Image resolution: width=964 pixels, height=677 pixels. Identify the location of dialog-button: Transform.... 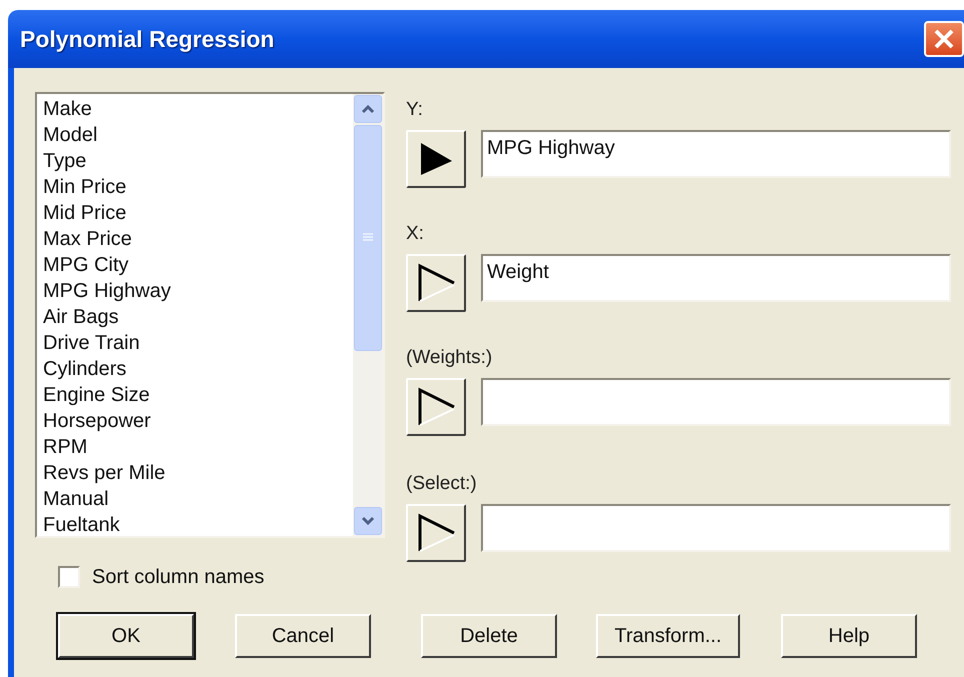
(668, 636).